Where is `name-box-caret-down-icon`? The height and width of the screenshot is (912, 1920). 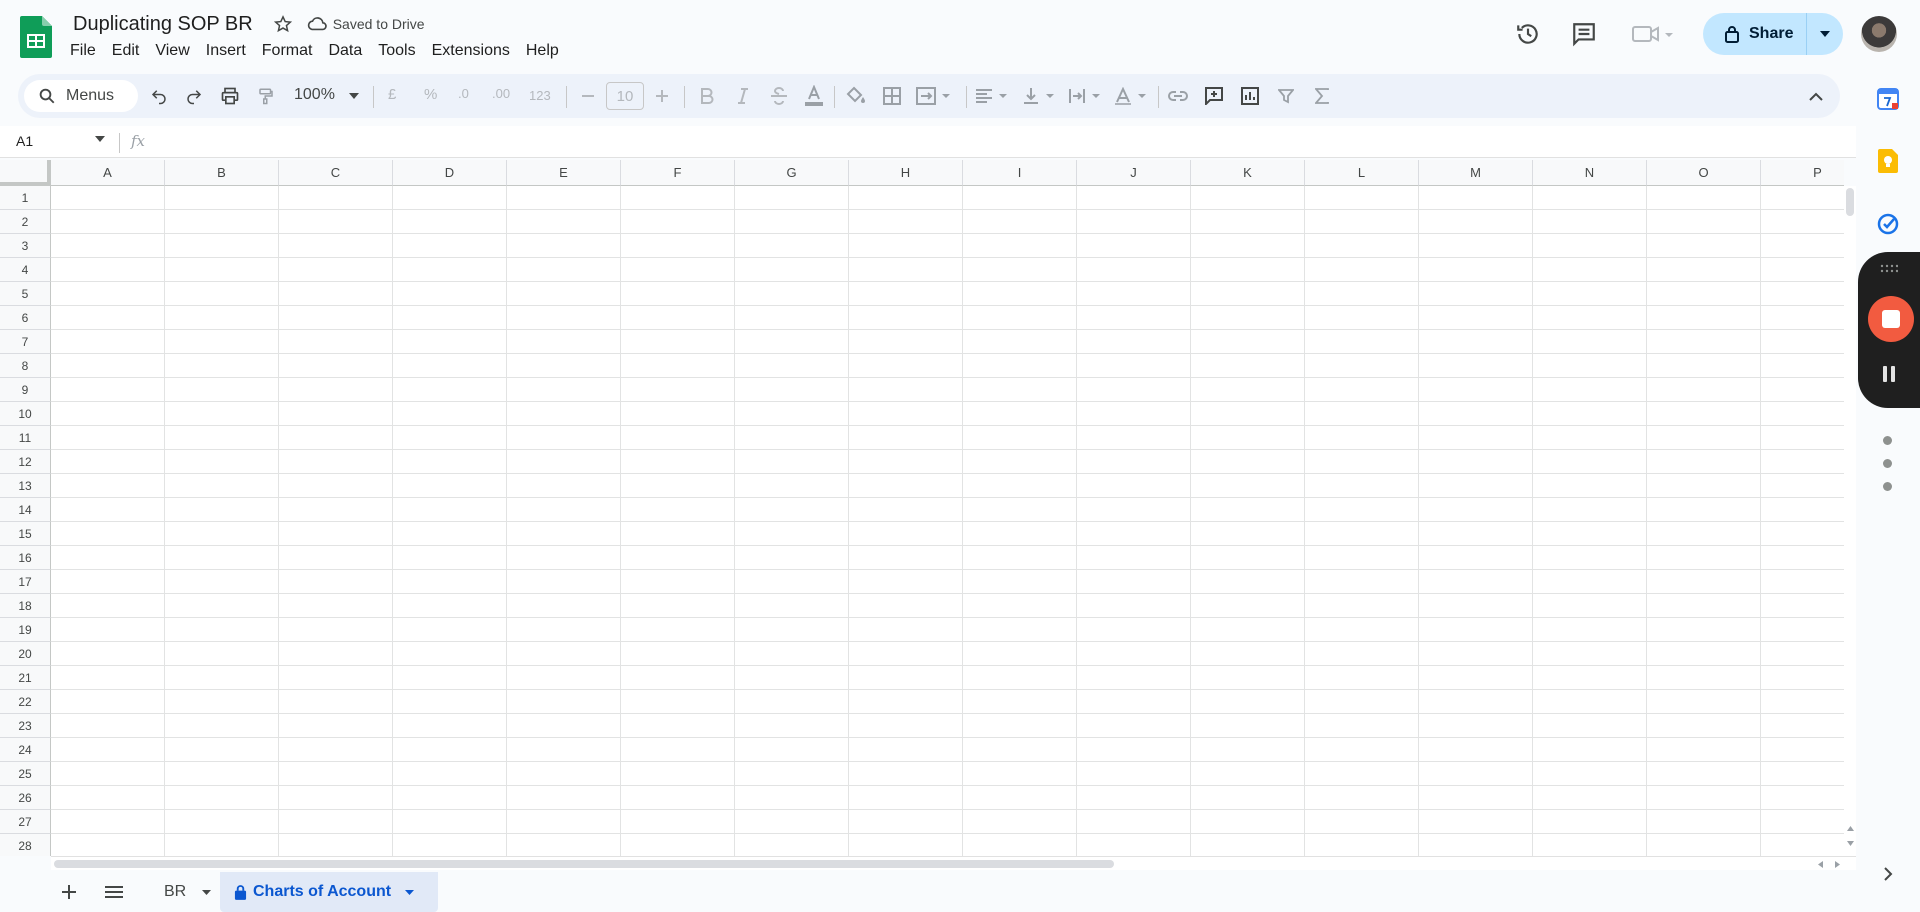 name-box-caret-down-icon is located at coordinates (100, 139).